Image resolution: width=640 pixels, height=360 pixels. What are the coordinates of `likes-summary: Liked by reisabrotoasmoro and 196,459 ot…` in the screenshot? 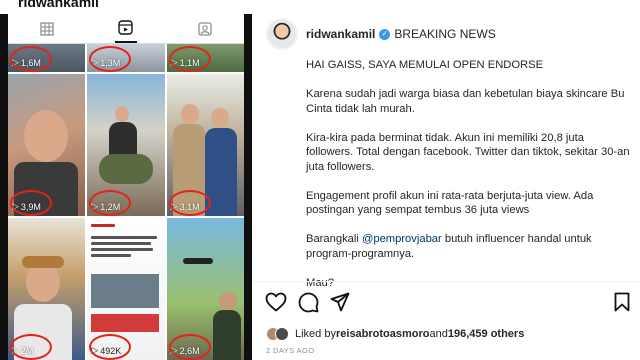 It's located at (395, 334).